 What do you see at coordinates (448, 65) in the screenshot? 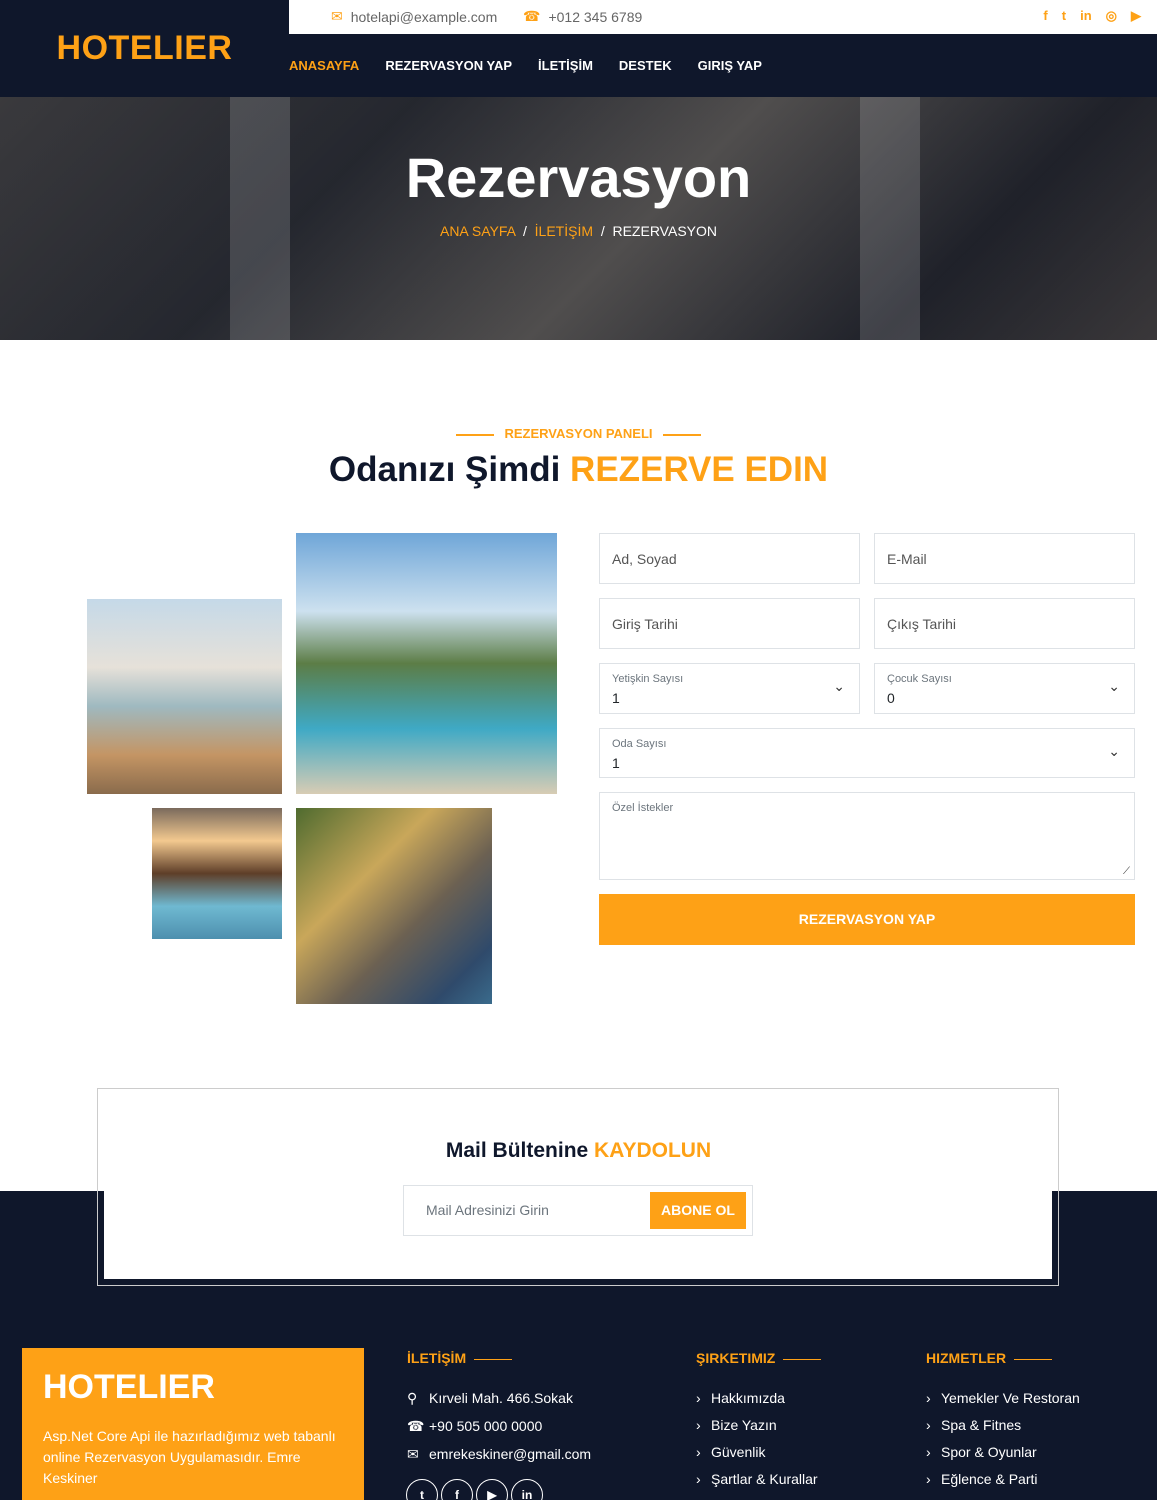
I see `nav-reservation: REZERVASYON YAP` at bounding box center [448, 65].